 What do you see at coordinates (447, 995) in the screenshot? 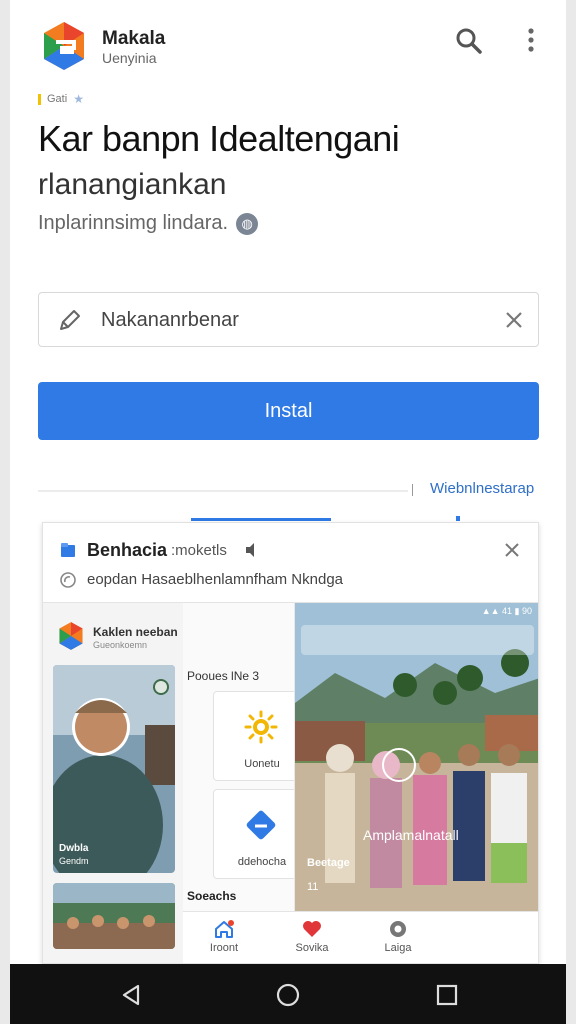
I see `recents-icon` at bounding box center [447, 995].